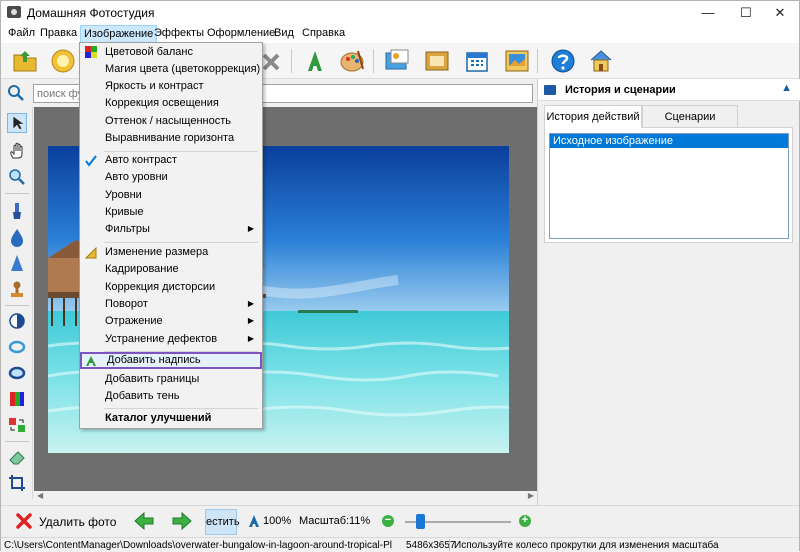  Describe the element at coordinates (563, 61) in the screenshot. I see `help-icon` at that location.